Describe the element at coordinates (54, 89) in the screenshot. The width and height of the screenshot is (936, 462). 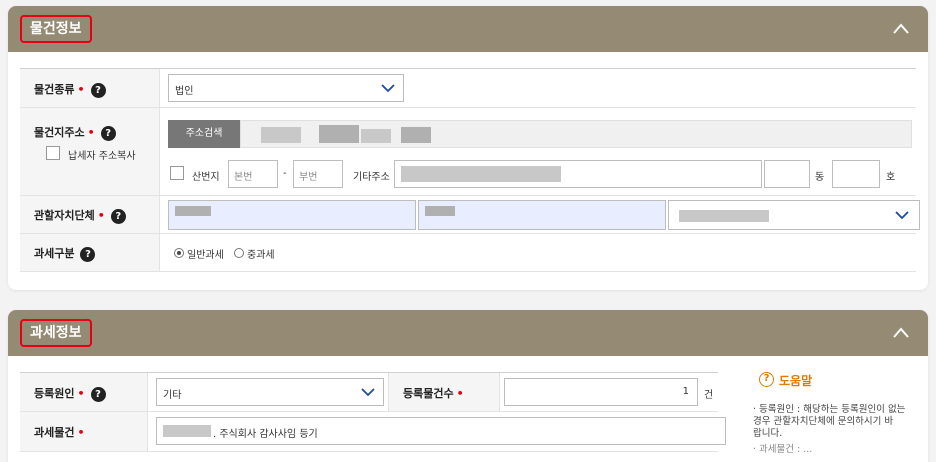
I see `property-type-label: 물건종류` at that location.